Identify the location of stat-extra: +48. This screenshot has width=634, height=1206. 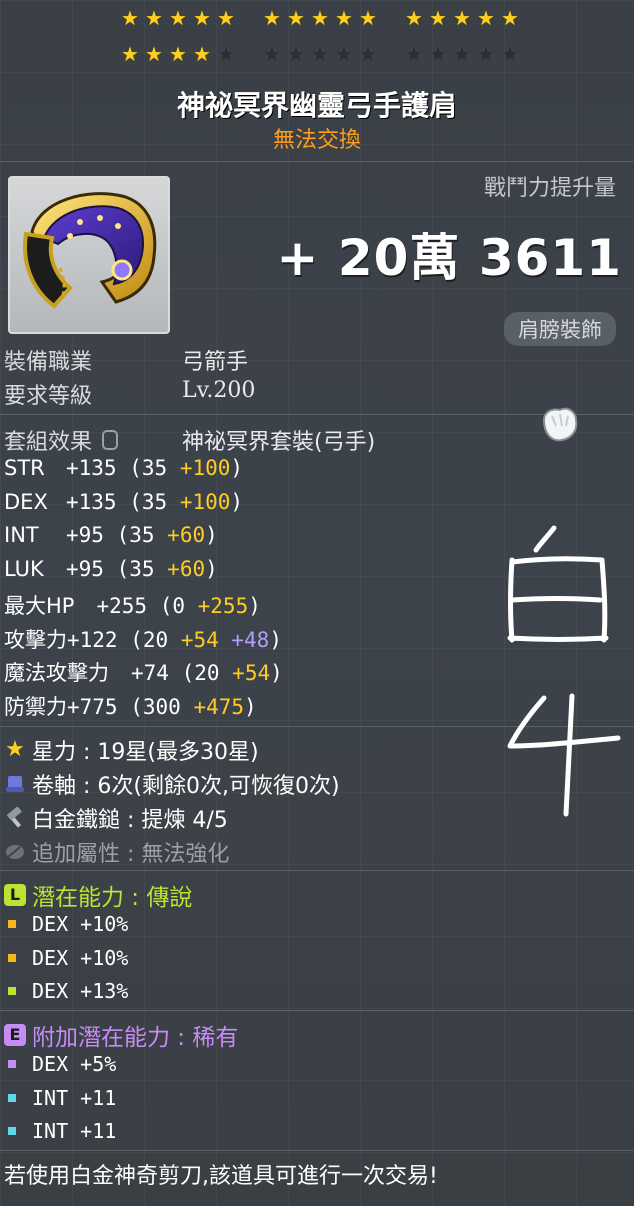
(244, 639).